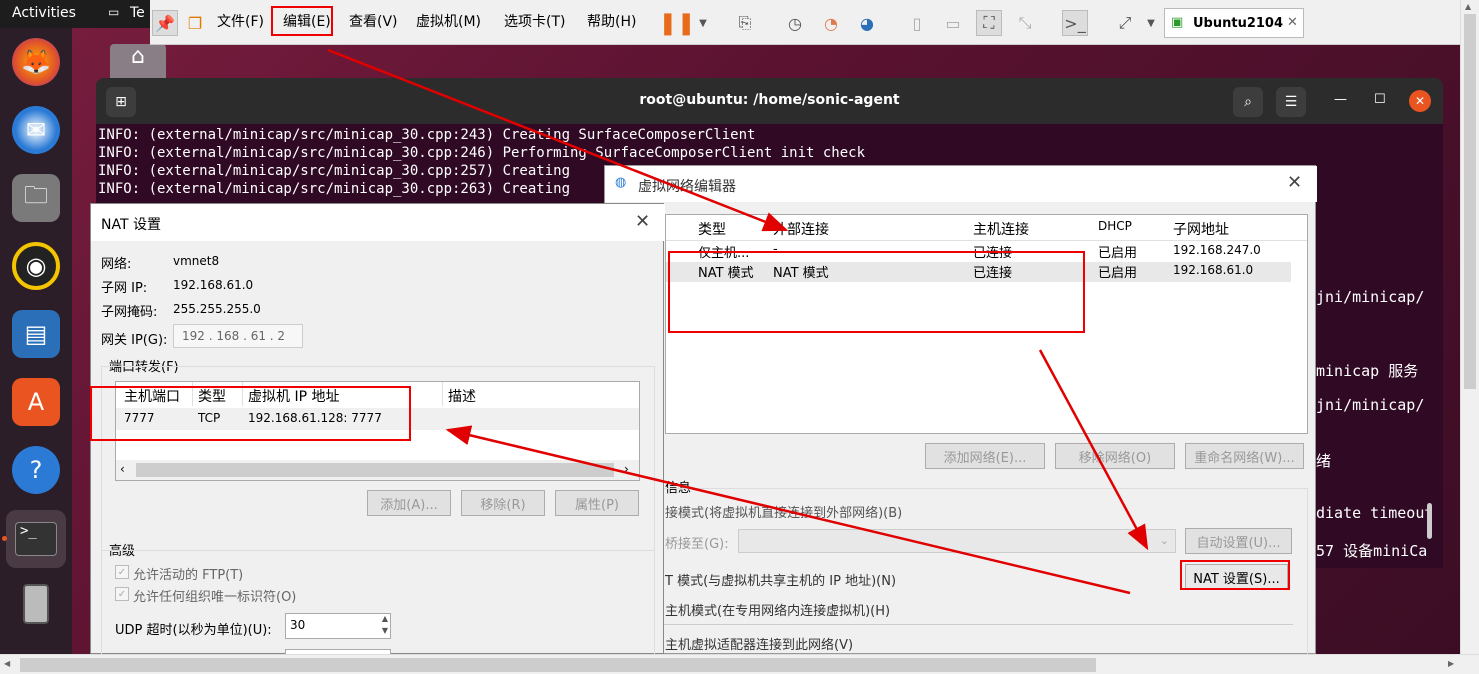  Describe the element at coordinates (788, 510) in the screenshot. I see `arrow-nat-to-port-forward` at that location.